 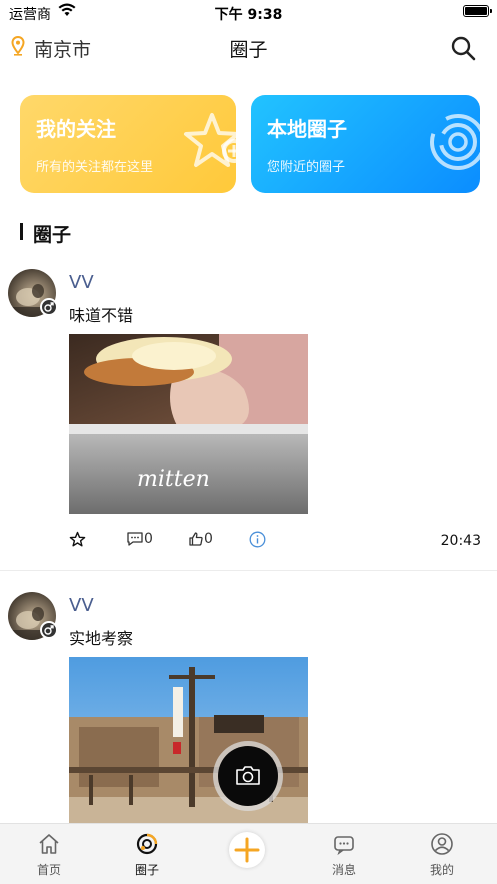 I want to click on status-bar: 运营商 下午 9:38, so click(x=248, y=13).